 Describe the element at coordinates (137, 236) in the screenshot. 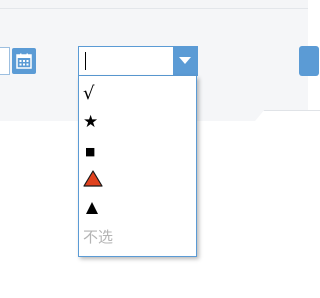

I see `option-none: 不选` at that location.